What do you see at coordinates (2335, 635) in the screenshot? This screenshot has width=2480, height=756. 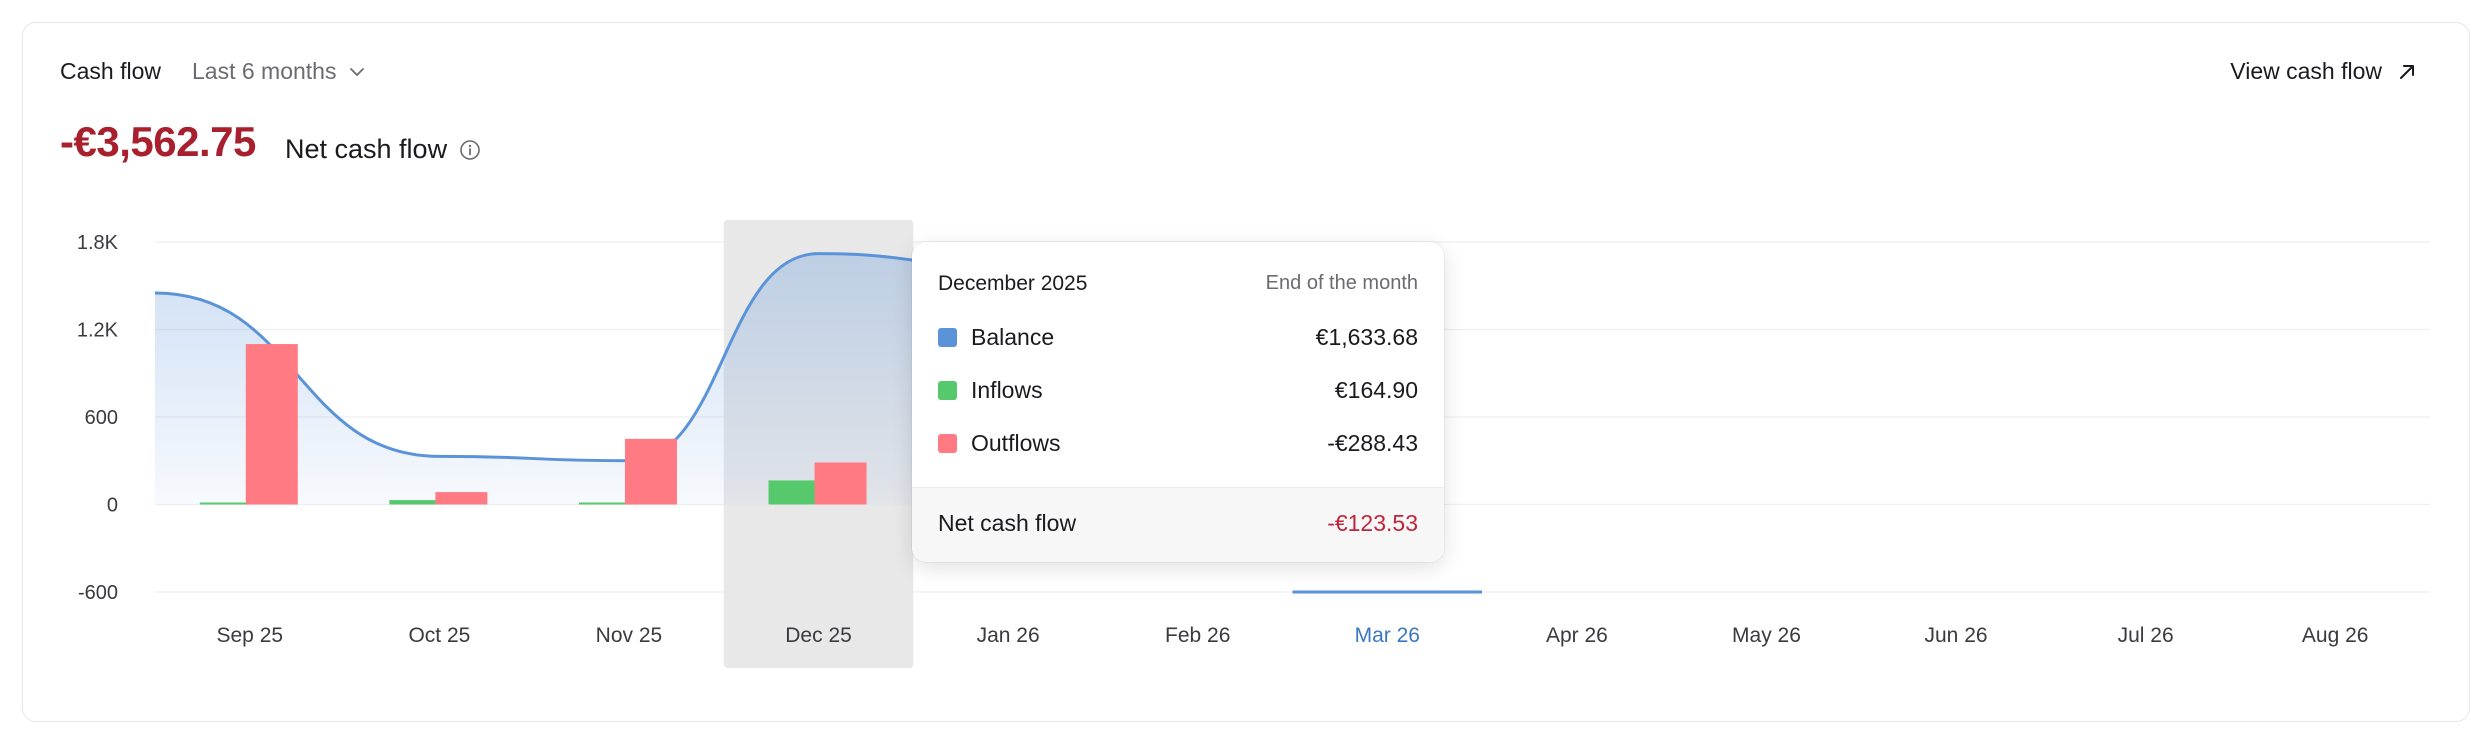 I see `x-tick-label: Aug 26` at bounding box center [2335, 635].